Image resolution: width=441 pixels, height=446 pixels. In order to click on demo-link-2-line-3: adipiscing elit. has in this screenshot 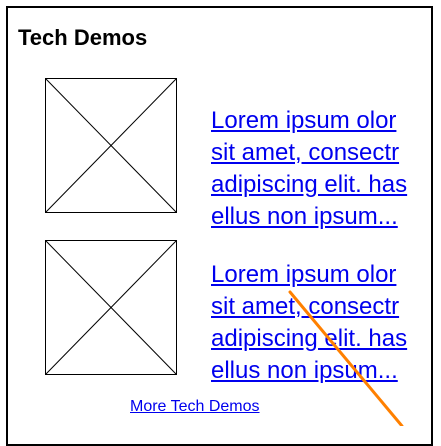, I will do `click(309, 338)`.